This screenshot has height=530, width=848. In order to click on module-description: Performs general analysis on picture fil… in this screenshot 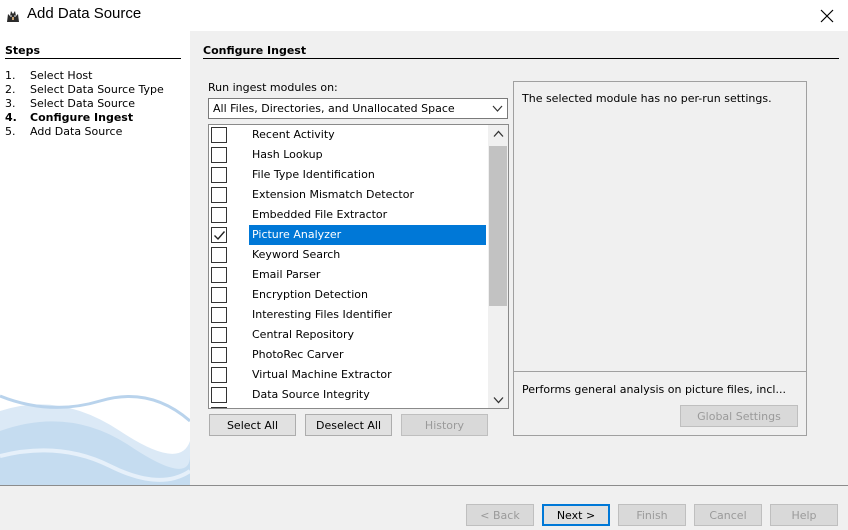, I will do `click(654, 389)`.